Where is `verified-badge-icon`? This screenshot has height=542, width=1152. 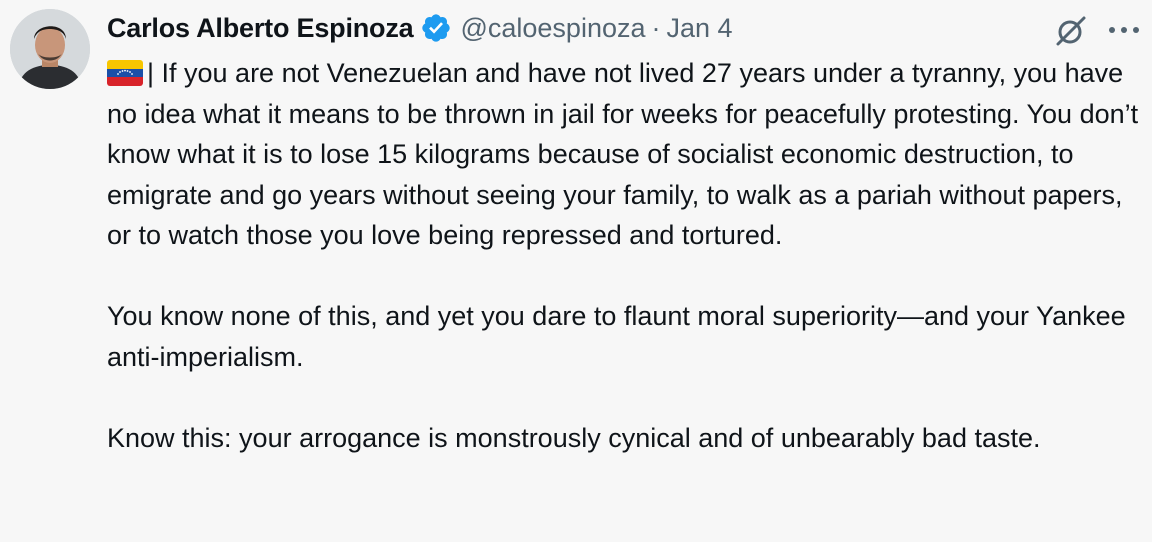 verified-badge-icon is located at coordinates (436, 28).